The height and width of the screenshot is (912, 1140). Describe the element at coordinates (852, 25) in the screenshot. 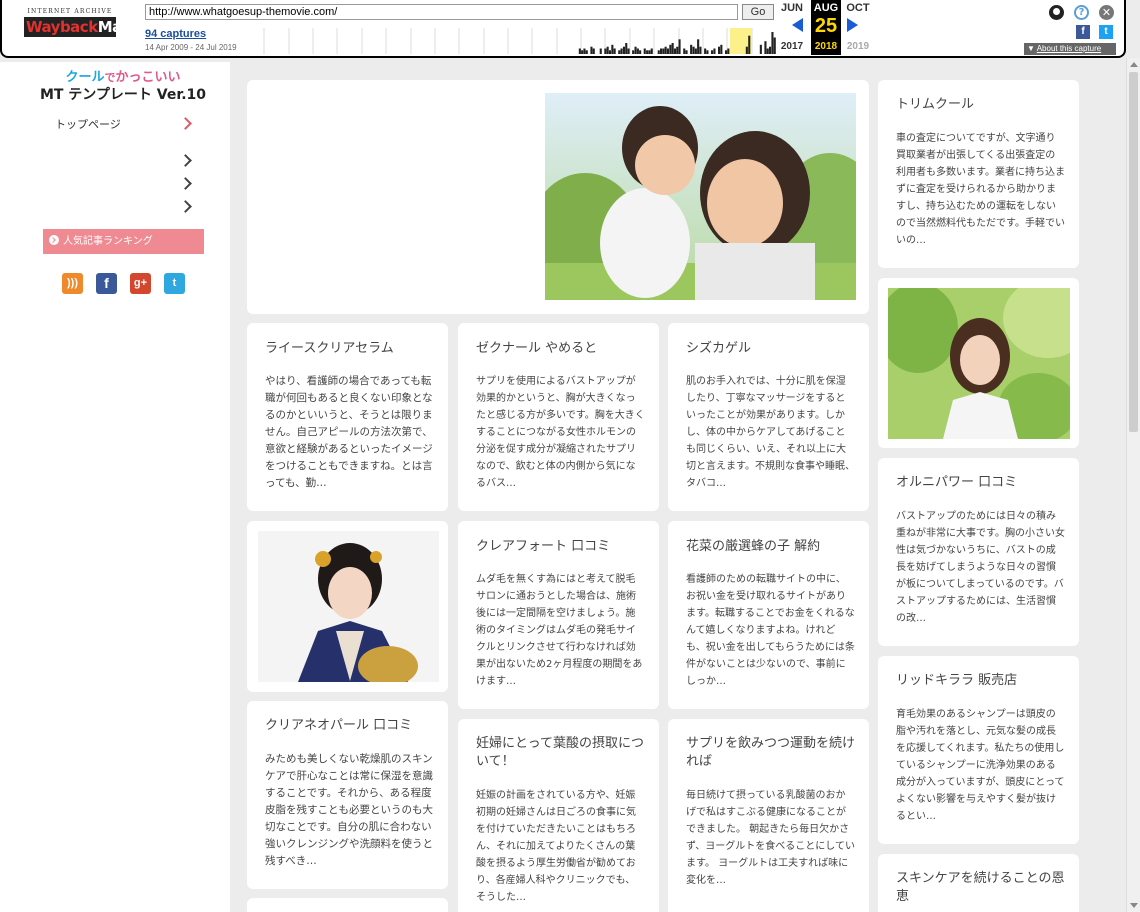

I see `next-capture-arrow-icon` at that location.